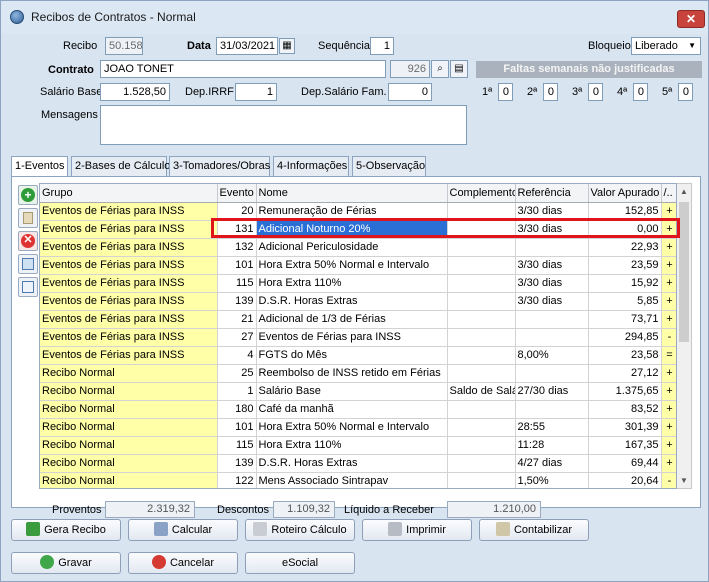  What do you see at coordinates (358, 409) in the screenshot?
I see `table-row: Recibo Normal 180 Café da manhã 83,52 +` at bounding box center [358, 409].